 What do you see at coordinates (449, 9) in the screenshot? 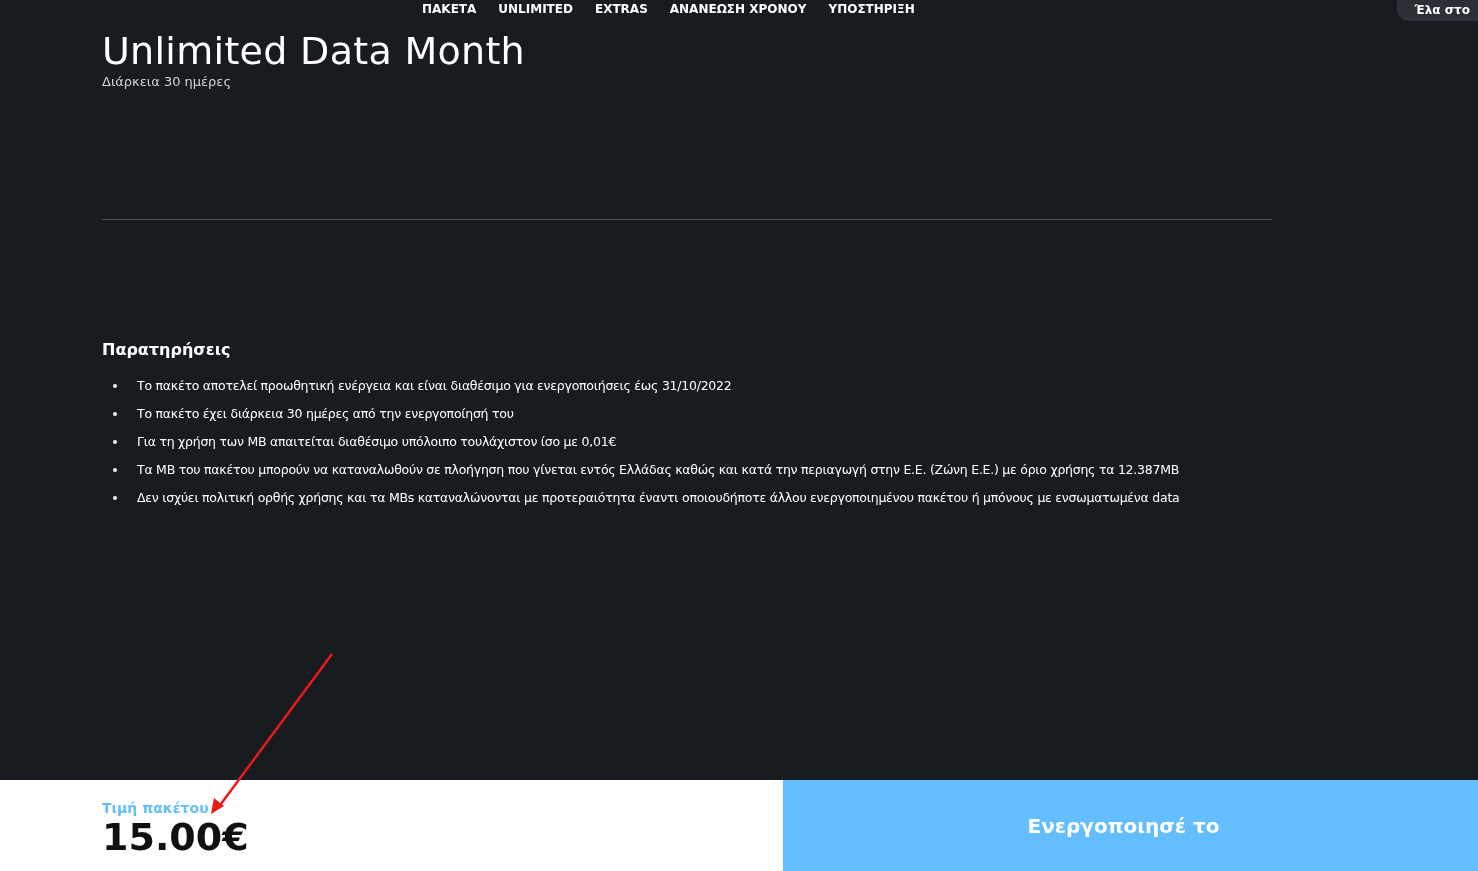
I see `nav-link: ΠΑΚΕΤΑ` at bounding box center [449, 9].